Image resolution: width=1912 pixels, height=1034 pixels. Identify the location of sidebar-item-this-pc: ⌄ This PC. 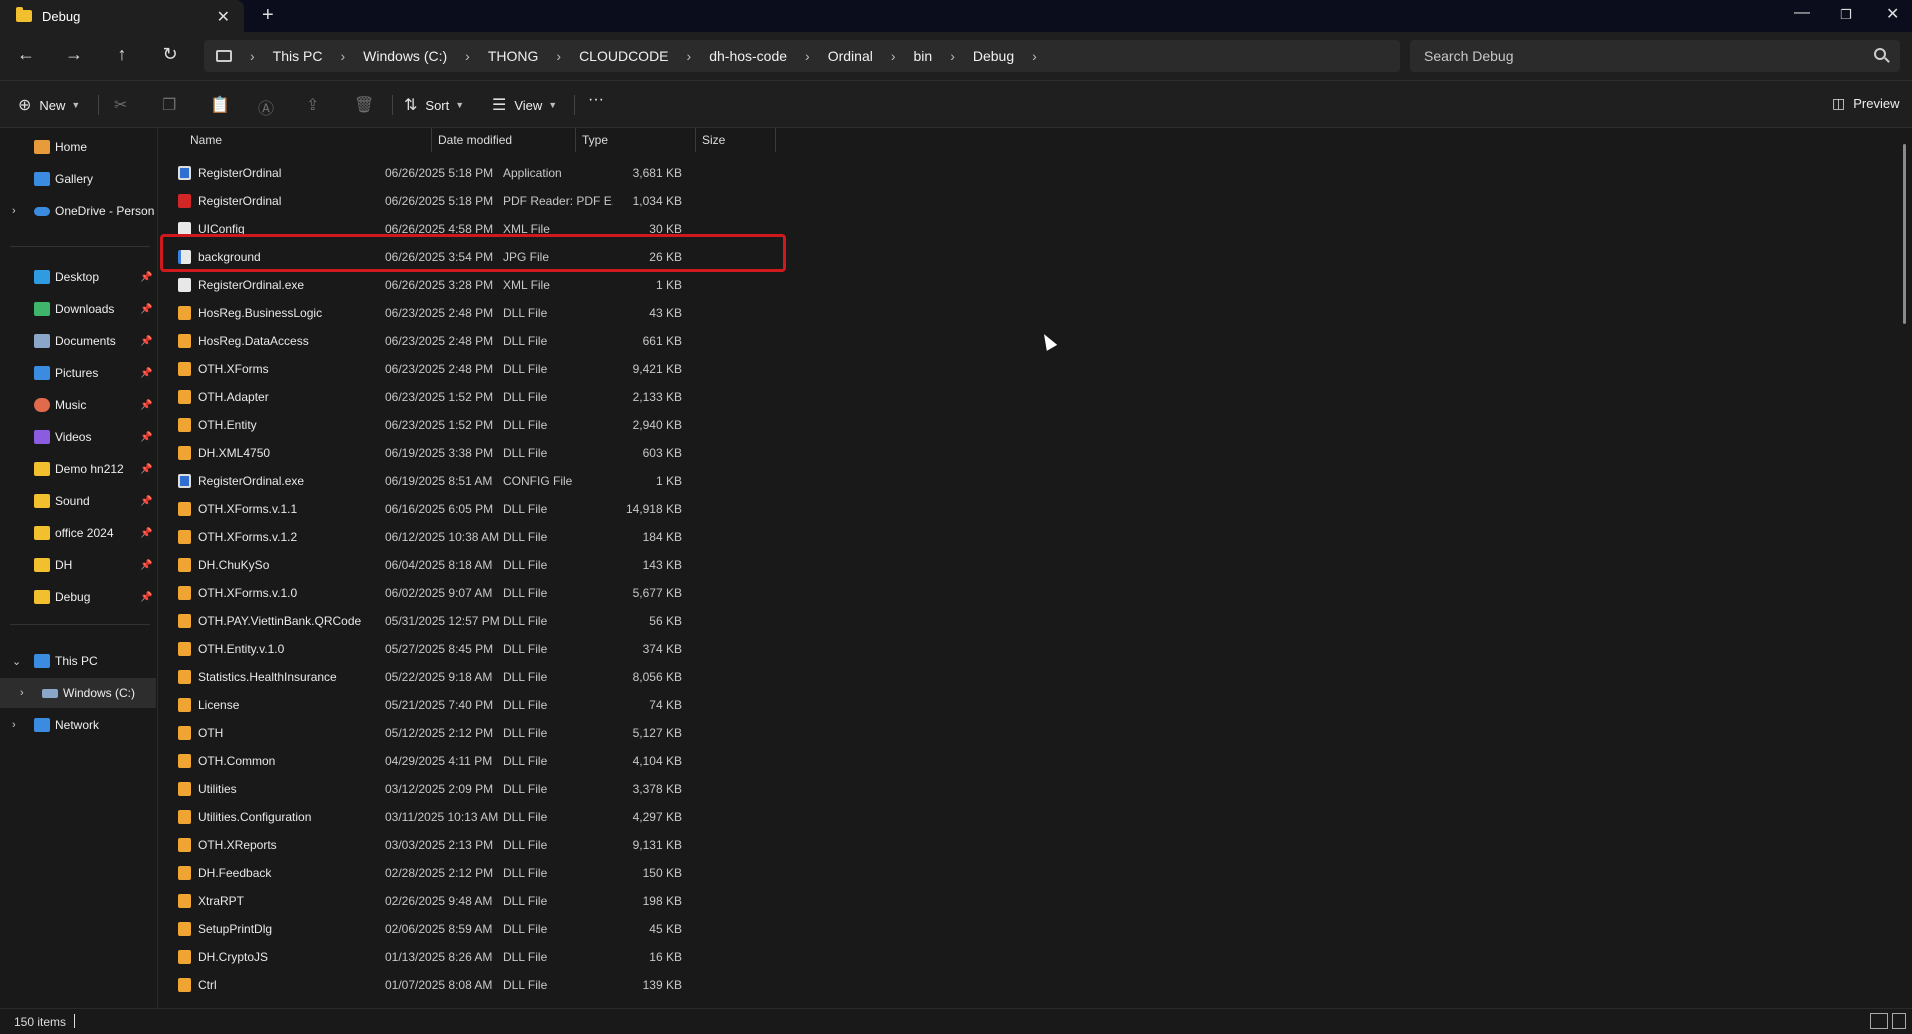
(78, 661).